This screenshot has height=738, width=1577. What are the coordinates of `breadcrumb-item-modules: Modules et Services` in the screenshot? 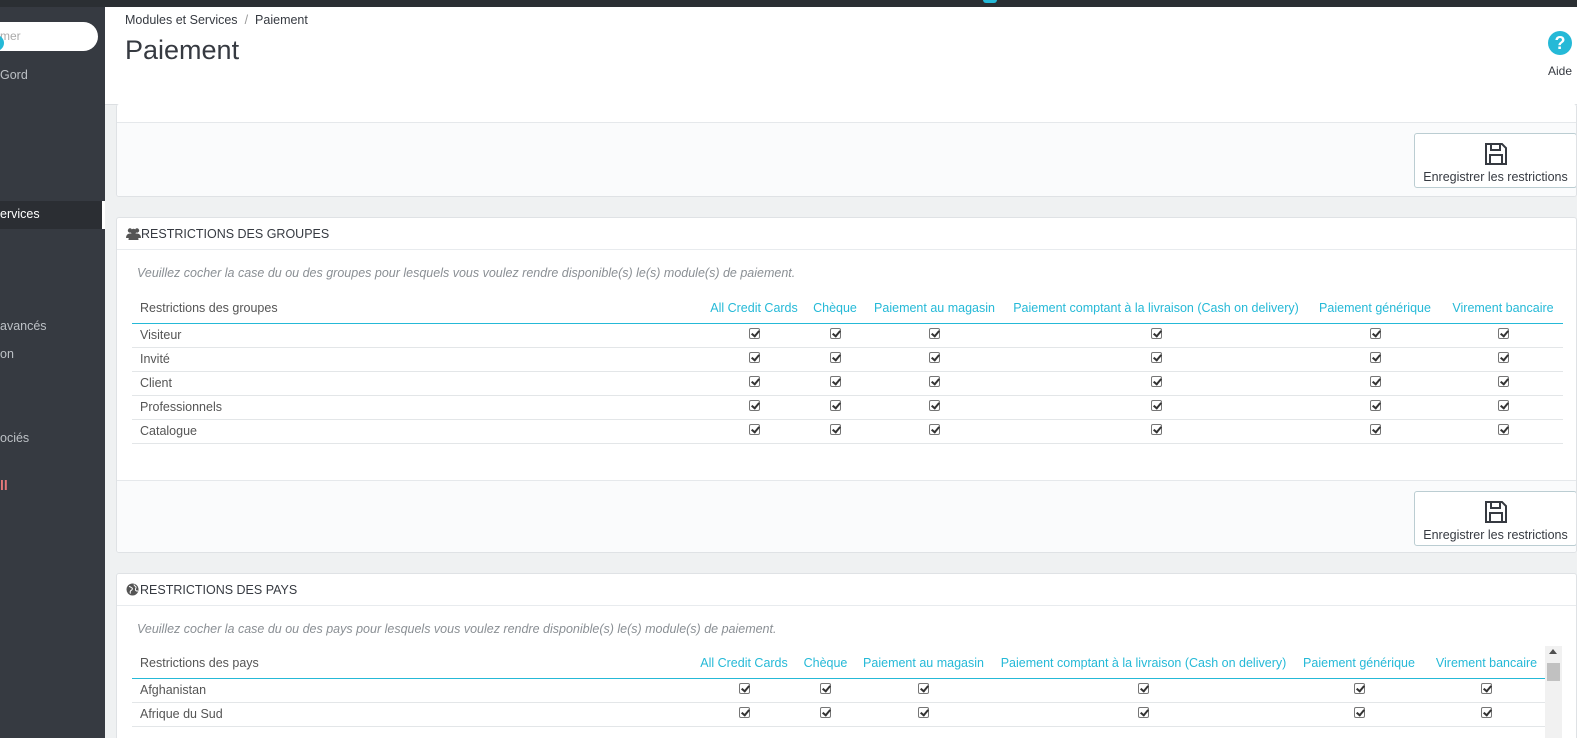 It's located at (181, 20).